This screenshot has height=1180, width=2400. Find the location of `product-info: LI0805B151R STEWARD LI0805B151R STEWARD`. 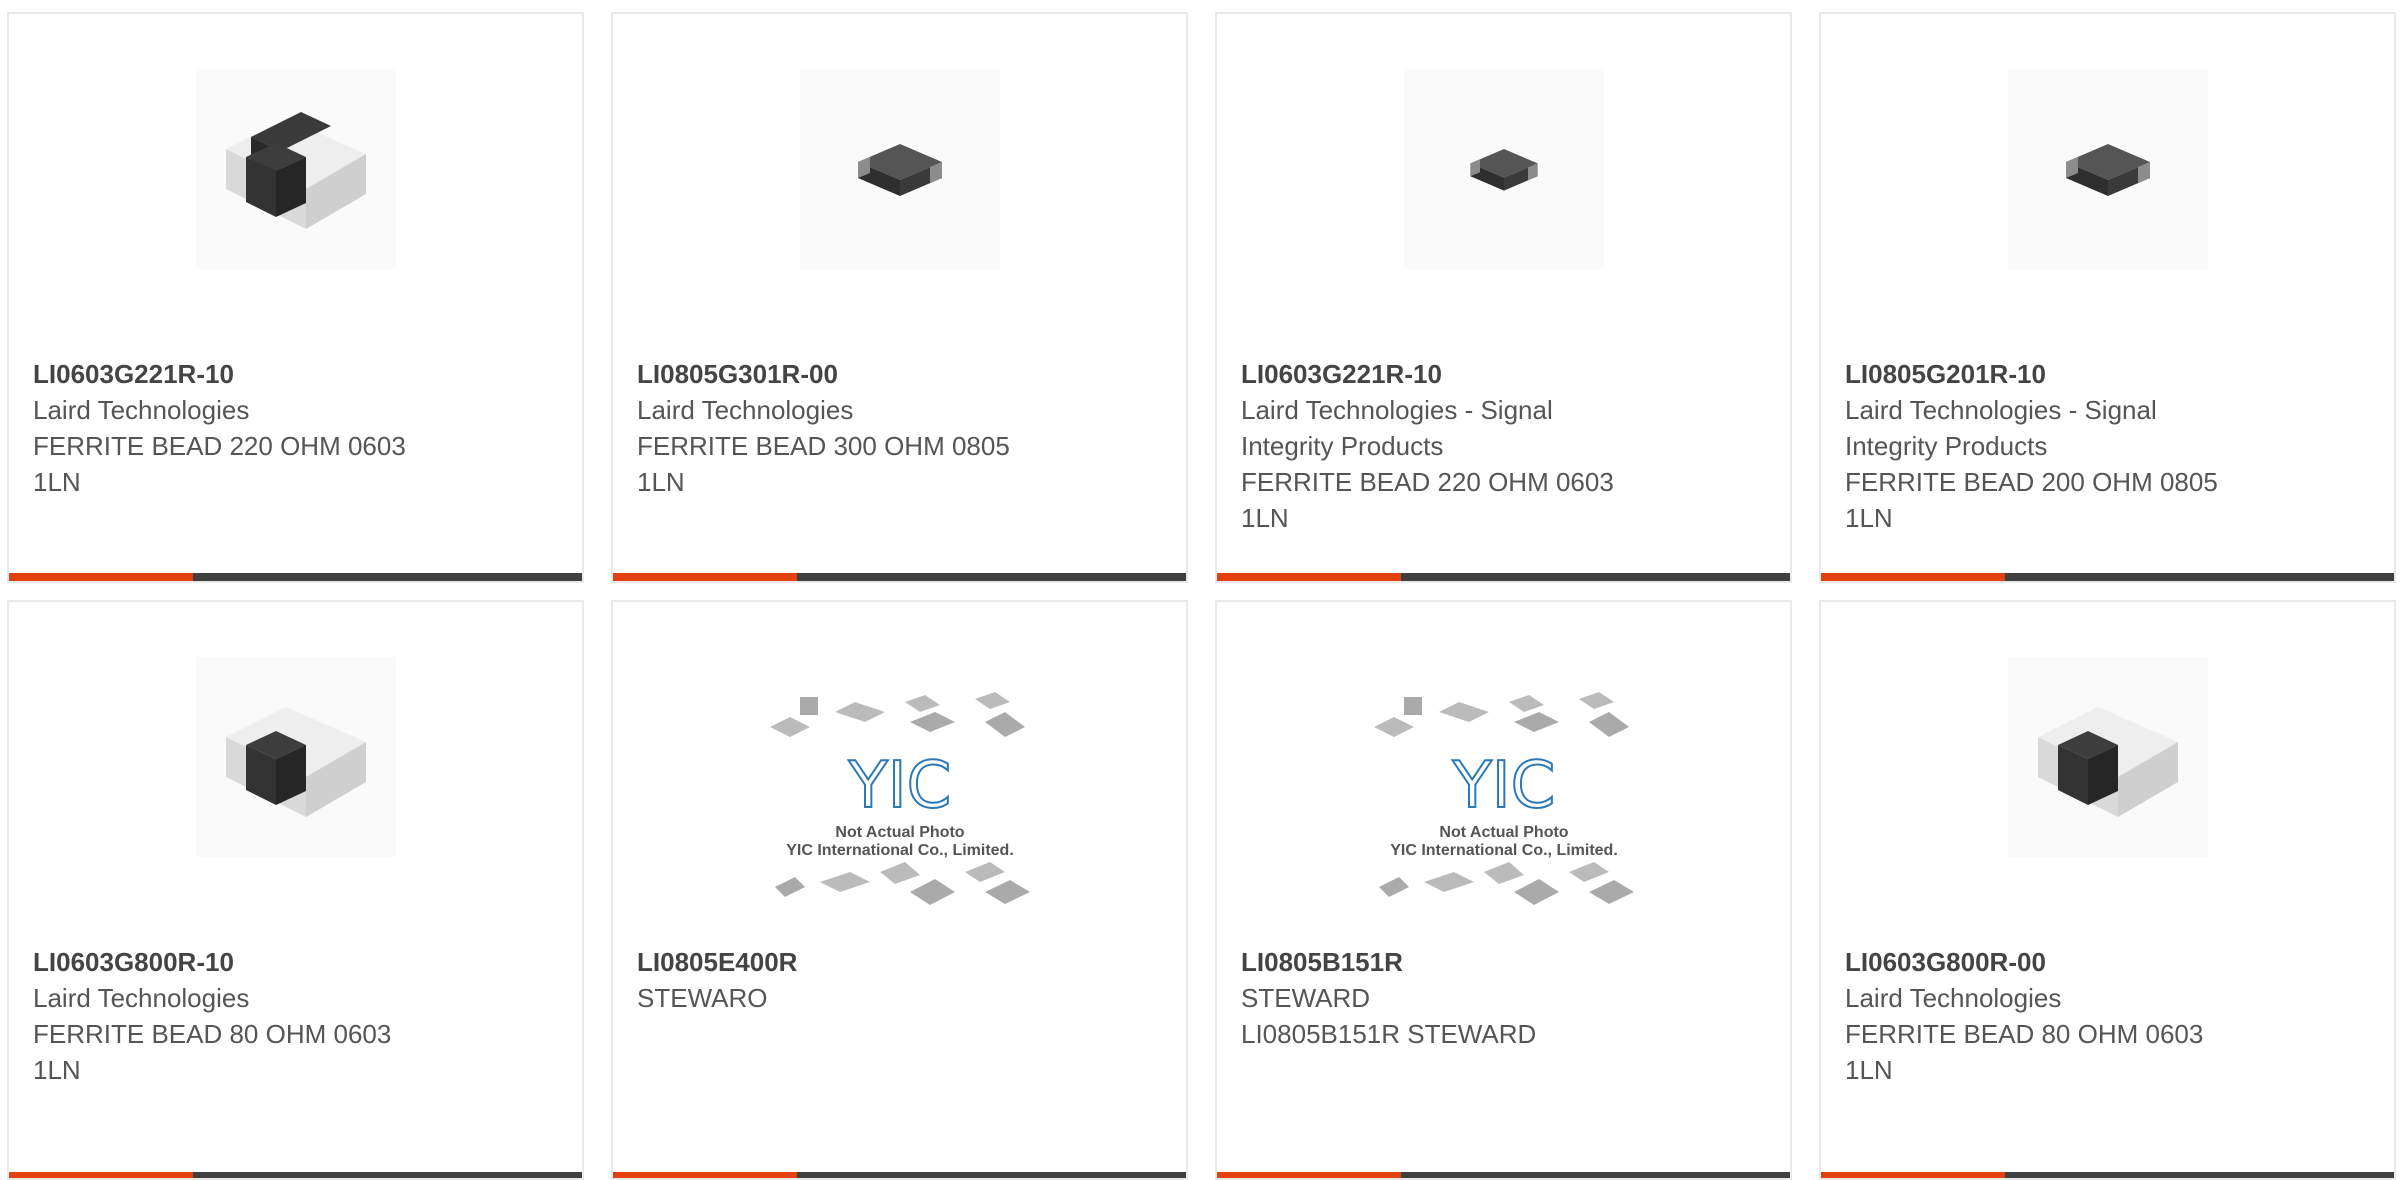

product-info: LI0805B151R STEWARD LI0805B151R STEWARD is located at coordinates (1503, 998).